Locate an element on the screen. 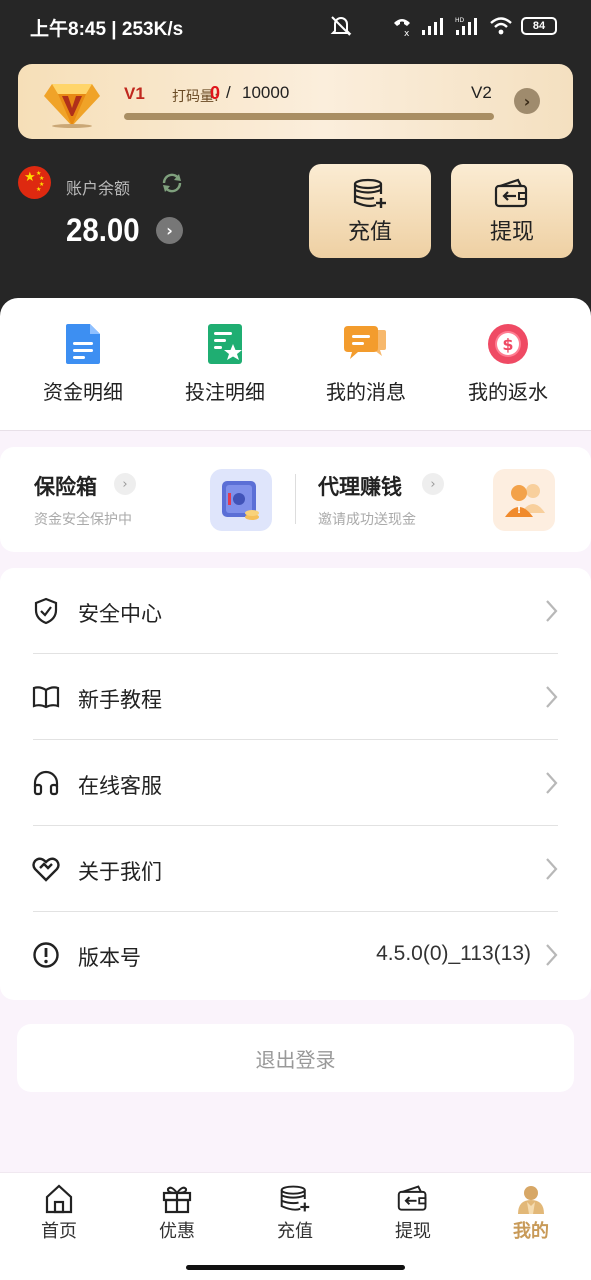  quick-link-label: 我的消息 is located at coordinates (366, 392).